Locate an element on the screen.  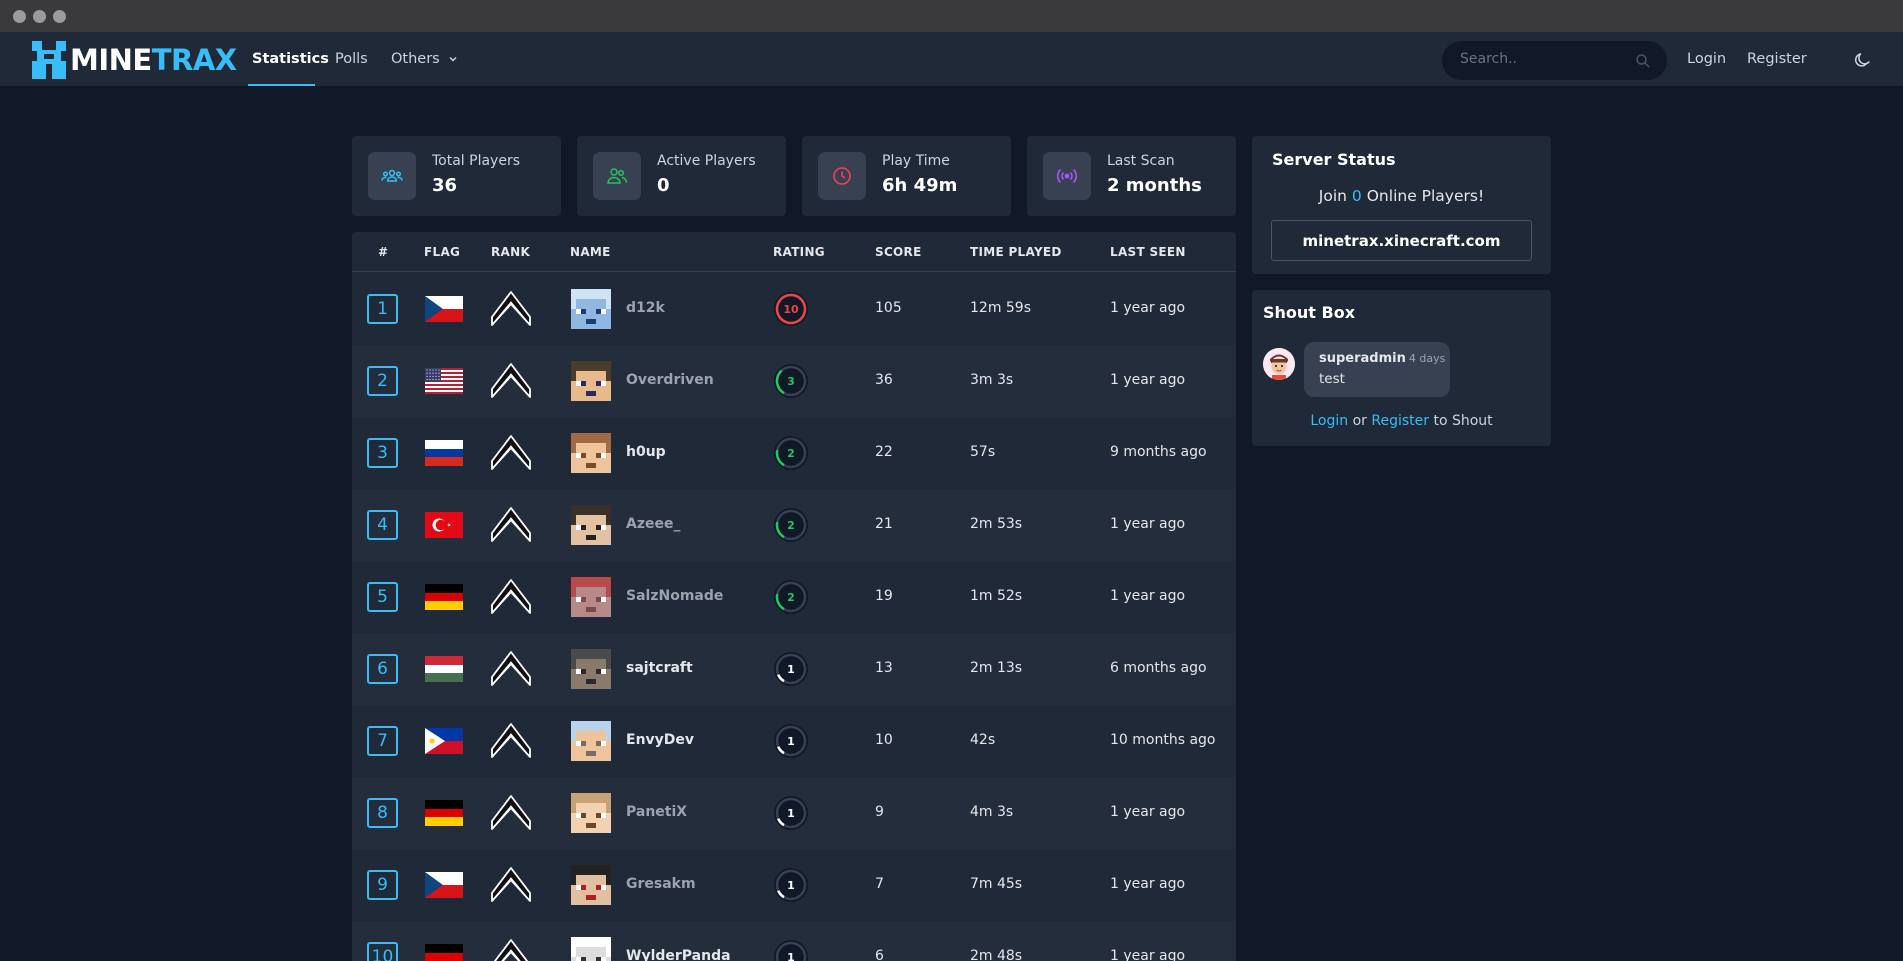
position-badge: 10 is located at coordinates (382, 951).